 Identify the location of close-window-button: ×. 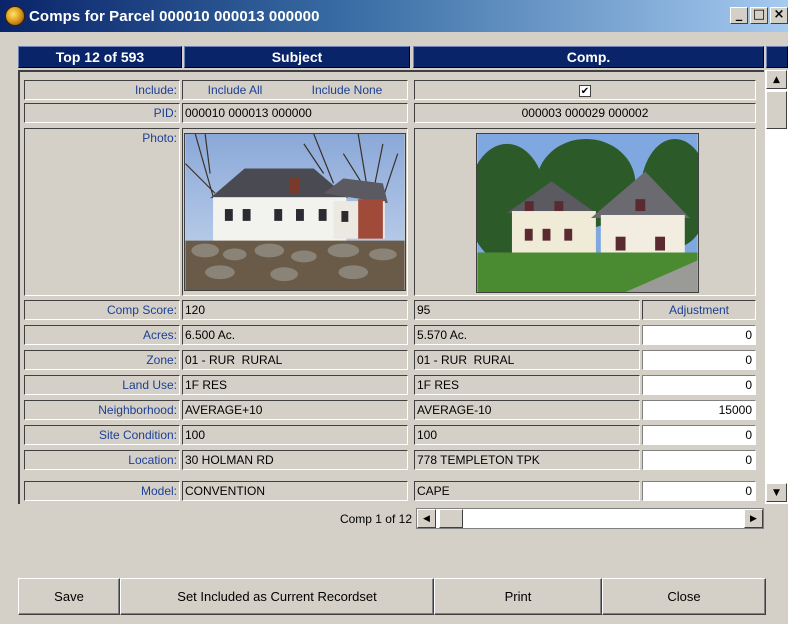
(779, 15).